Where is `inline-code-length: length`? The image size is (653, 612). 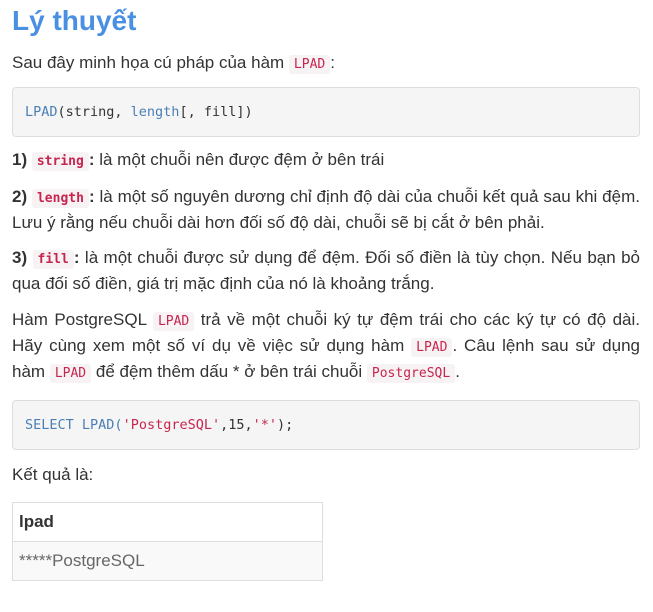 inline-code-length: length is located at coordinates (60, 198).